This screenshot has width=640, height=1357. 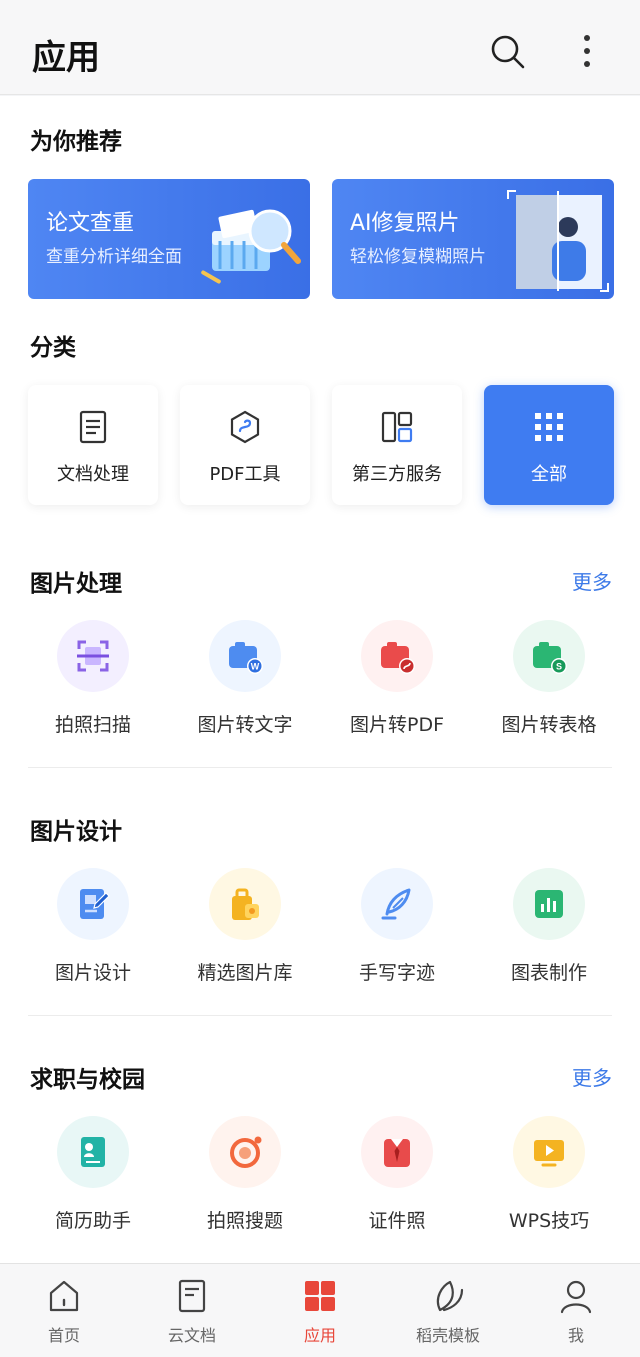 I want to click on tool-label: 图表制作, so click(x=548, y=973).